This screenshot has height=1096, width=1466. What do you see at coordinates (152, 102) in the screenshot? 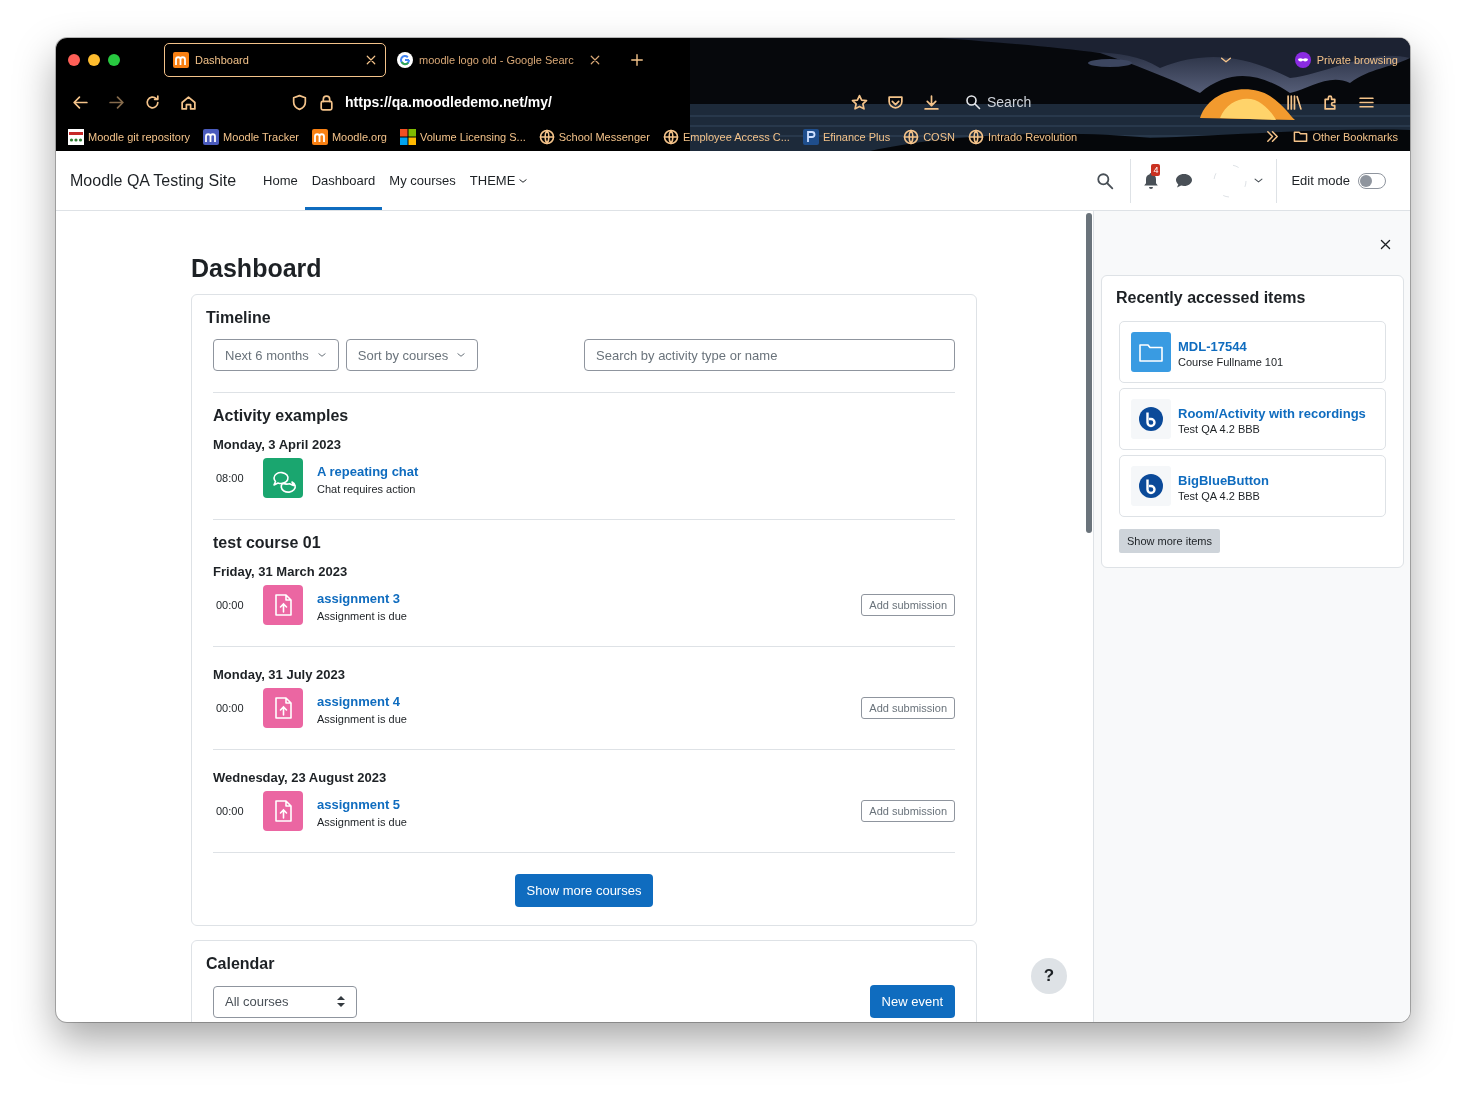
I see `reload-icon` at bounding box center [152, 102].